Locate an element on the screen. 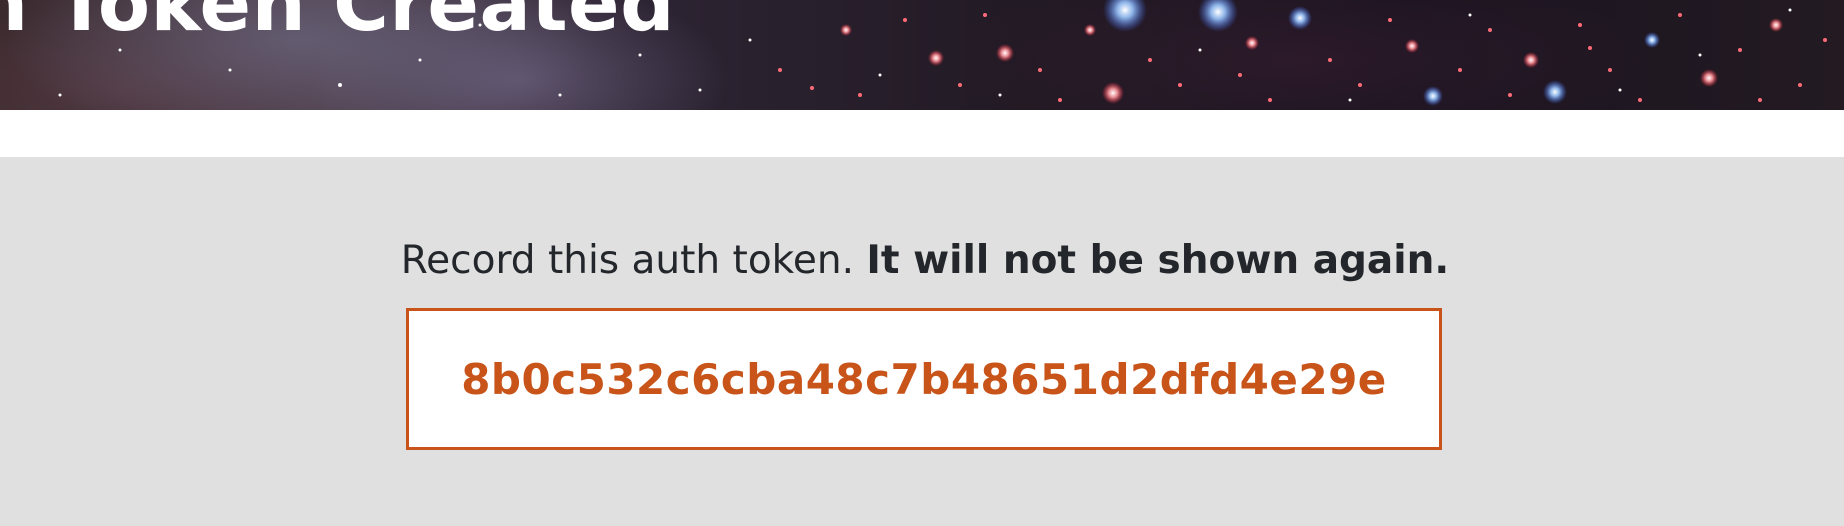 This screenshot has width=1844, height=526. auth-token-value: 8b0c532c6cba48c7b48651d2dfd4e29e is located at coordinates (924, 379).